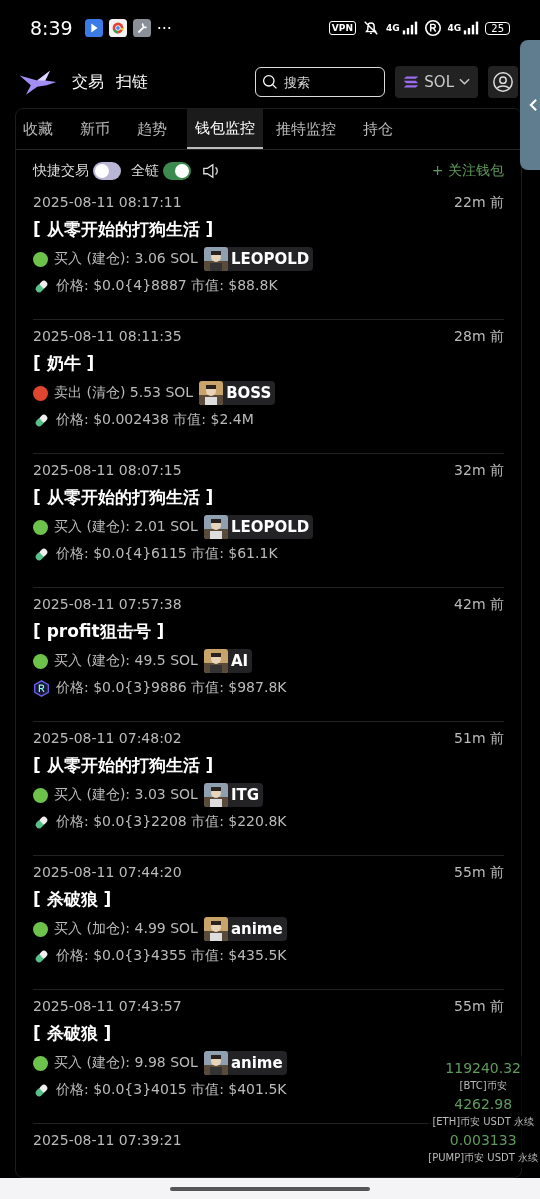 The width and height of the screenshot is (540, 1199). What do you see at coordinates (107, 605) in the screenshot?
I see `timestamp: 2025-08-11 07:57:38` at bounding box center [107, 605].